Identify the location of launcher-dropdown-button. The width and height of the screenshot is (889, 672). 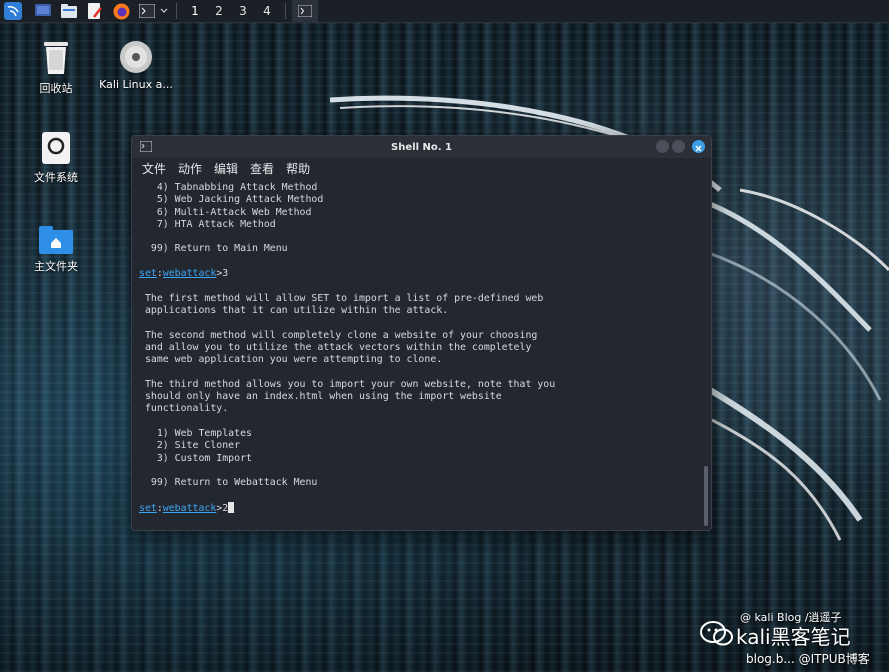
(164, 11).